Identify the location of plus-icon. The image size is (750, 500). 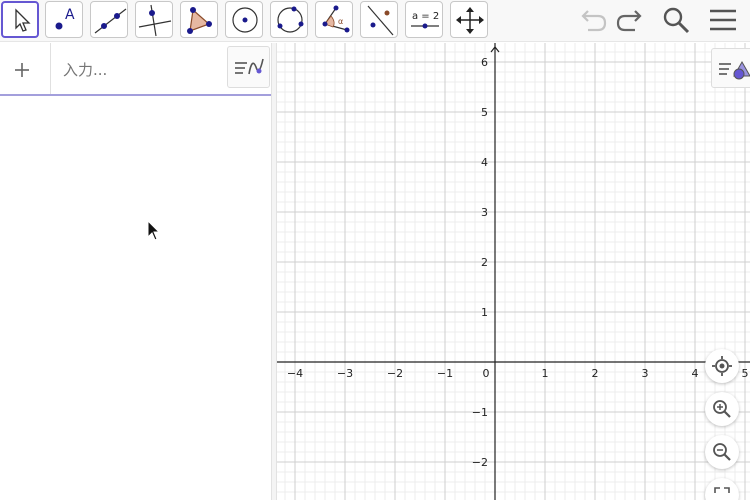
(22, 70).